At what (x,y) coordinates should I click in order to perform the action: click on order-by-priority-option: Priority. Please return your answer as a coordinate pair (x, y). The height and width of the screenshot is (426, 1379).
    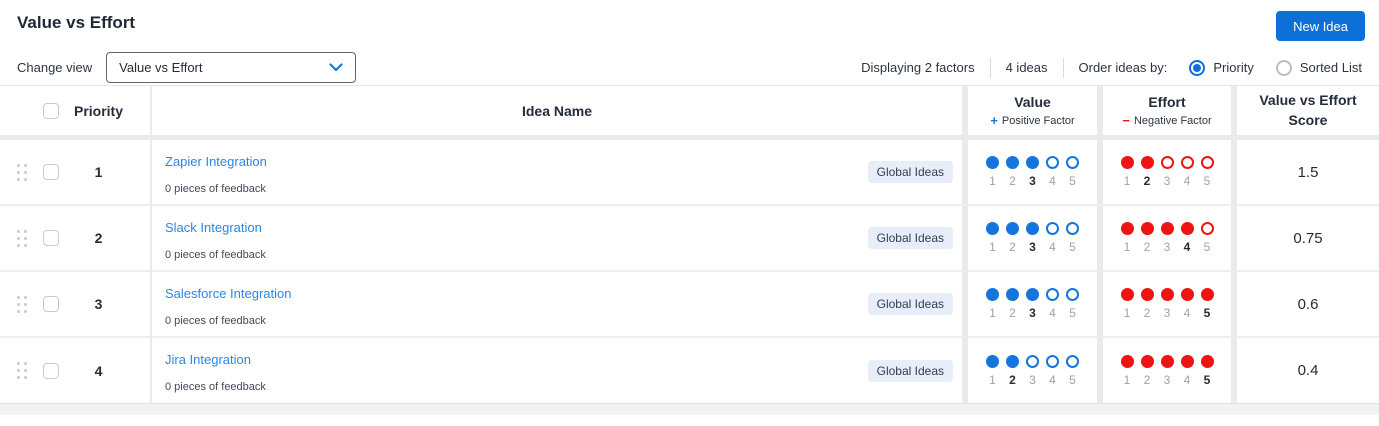
    Looking at the image, I should click on (1221, 67).